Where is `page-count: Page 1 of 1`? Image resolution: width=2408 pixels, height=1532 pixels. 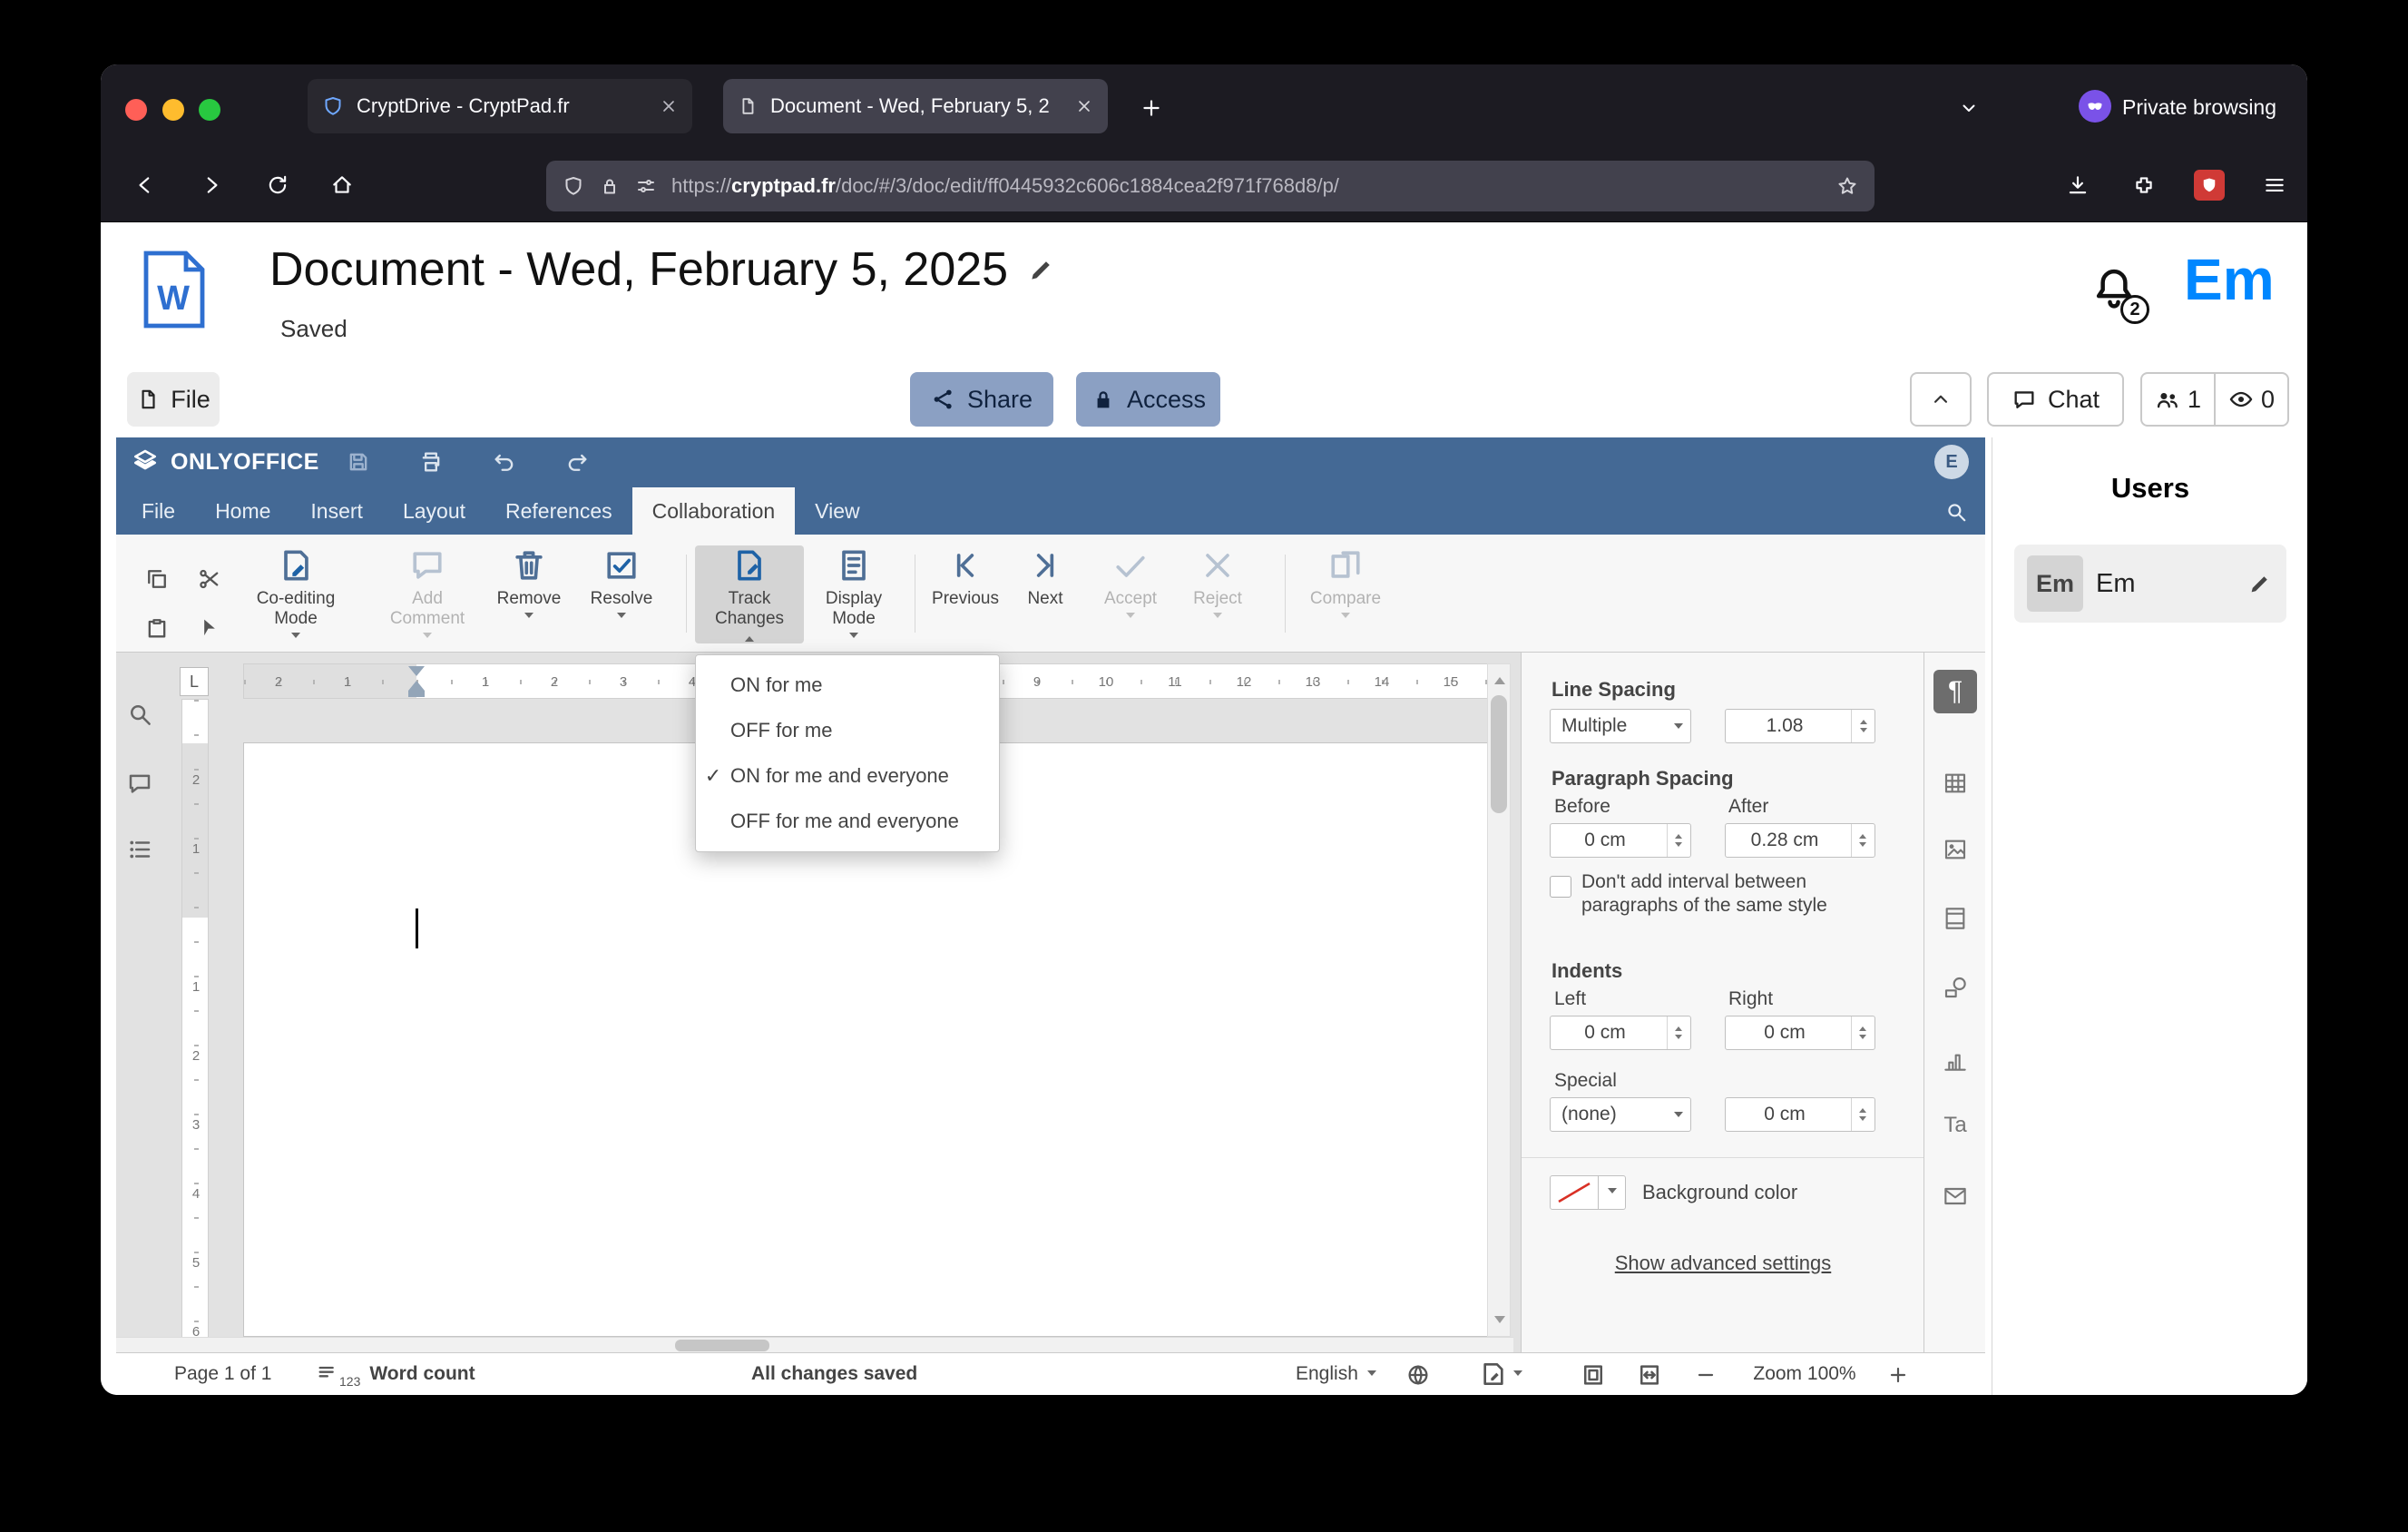
page-count: Page 1 of 1 is located at coordinates (223, 1374).